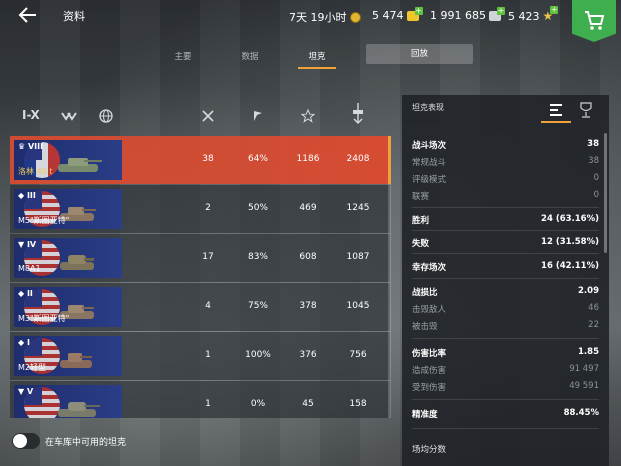 This screenshot has height=466, width=621. I want to click on tank-row: ▼ IV M8A1 17 83% 608 1087, so click(200, 258).